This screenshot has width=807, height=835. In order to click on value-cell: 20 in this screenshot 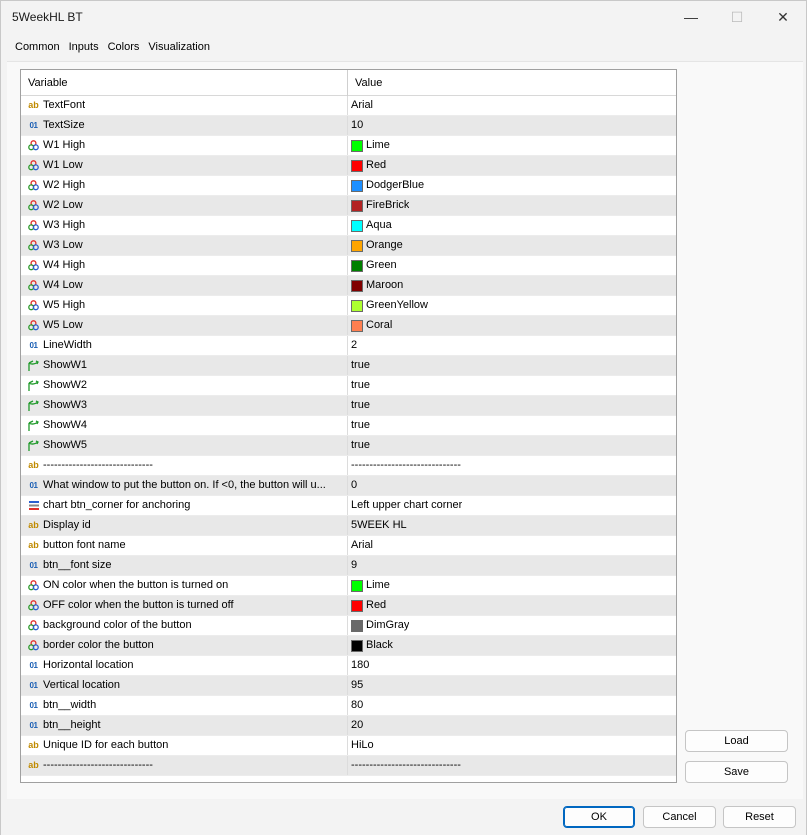, I will do `click(512, 725)`.